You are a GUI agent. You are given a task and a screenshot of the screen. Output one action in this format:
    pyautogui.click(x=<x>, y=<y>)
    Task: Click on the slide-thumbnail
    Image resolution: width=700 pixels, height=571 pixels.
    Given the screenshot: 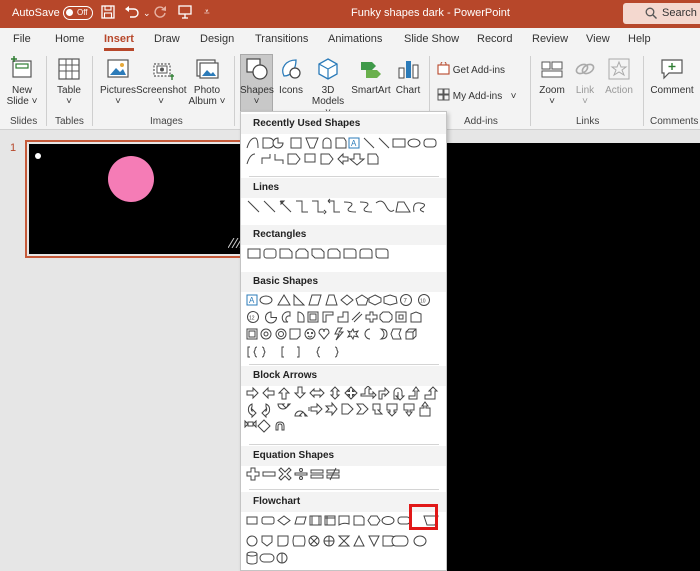 What is the action you would take?
    pyautogui.click(x=141, y=199)
    